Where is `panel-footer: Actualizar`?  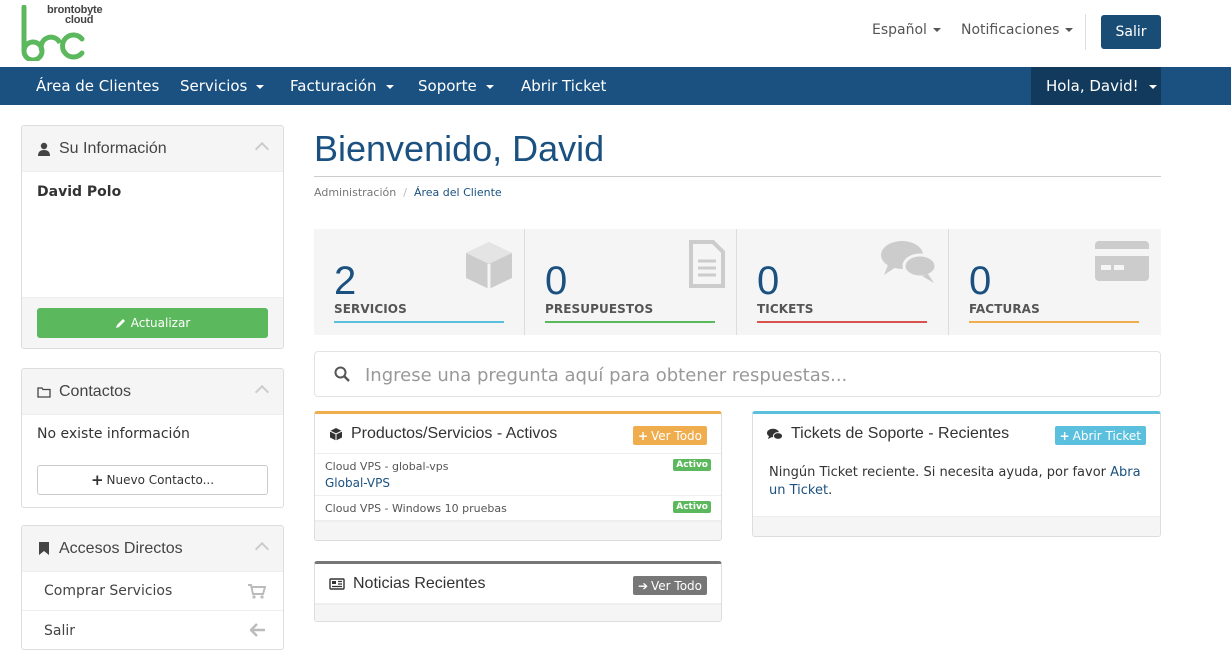 panel-footer: Actualizar is located at coordinates (152, 322).